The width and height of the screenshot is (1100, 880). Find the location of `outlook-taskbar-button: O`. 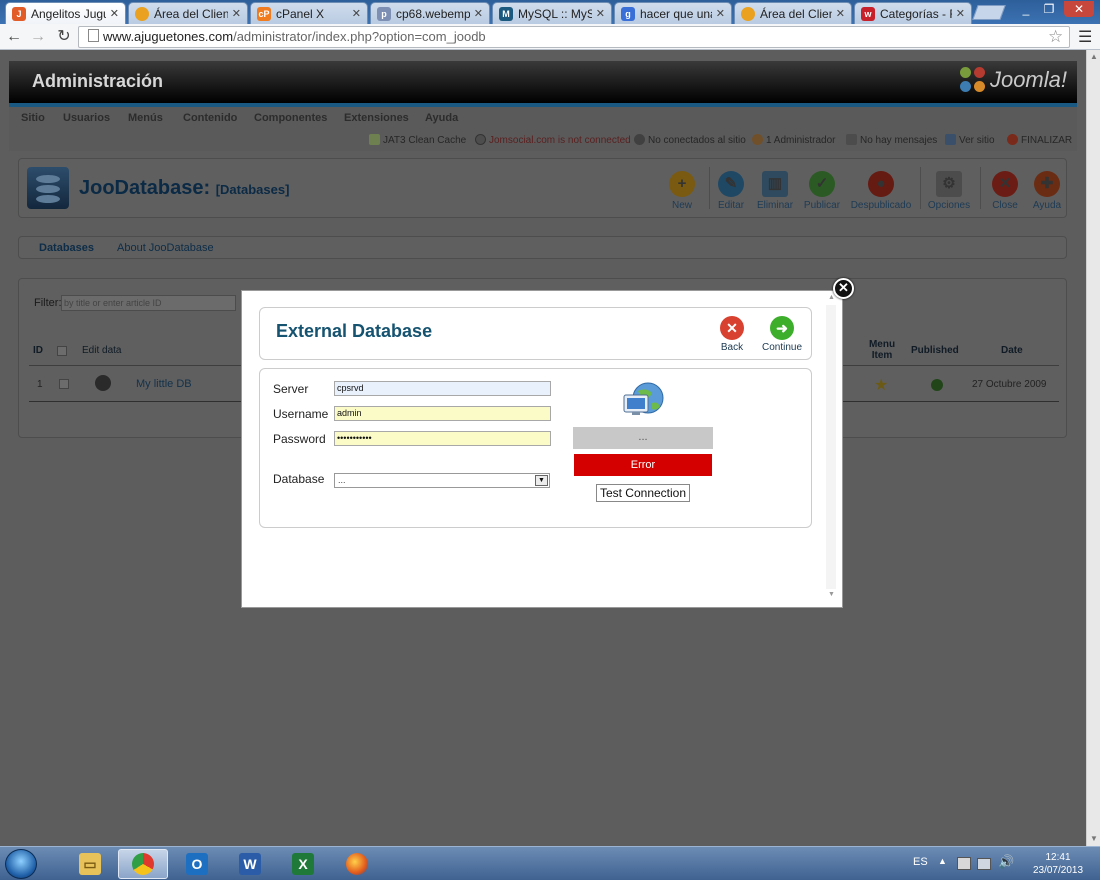

outlook-taskbar-button: O is located at coordinates (197, 864).